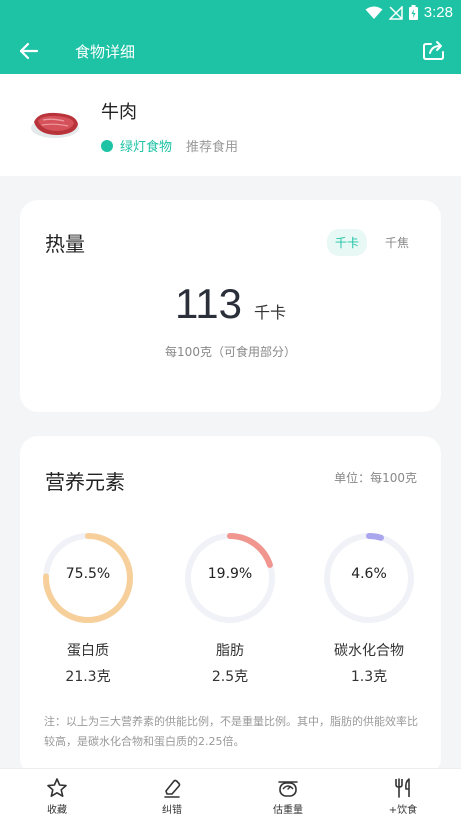 The image size is (461, 819). I want to click on energy-unit: 千卡, so click(269, 312).